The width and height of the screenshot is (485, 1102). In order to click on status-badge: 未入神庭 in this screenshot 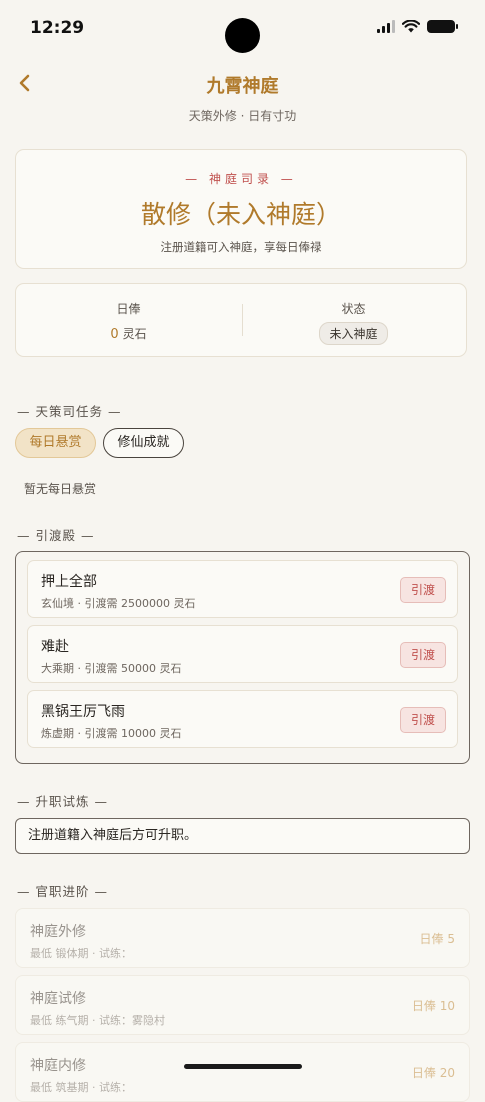, I will do `click(353, 333)`.